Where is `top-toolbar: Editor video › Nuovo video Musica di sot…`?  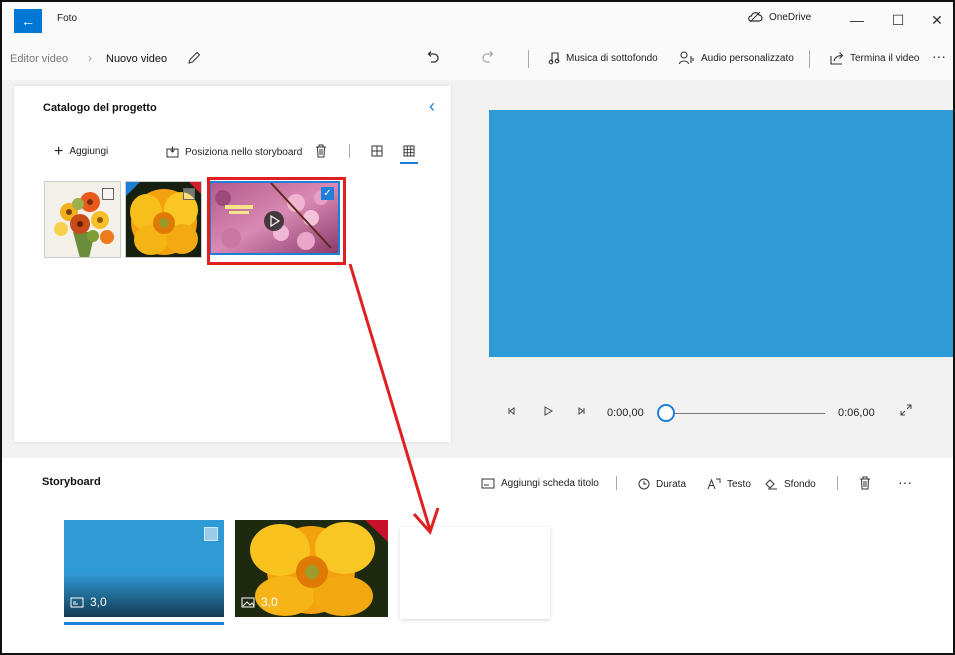 top-toolbar: Editor video › Nuovo video Musica di sot… is located at coordinates (477, 59).